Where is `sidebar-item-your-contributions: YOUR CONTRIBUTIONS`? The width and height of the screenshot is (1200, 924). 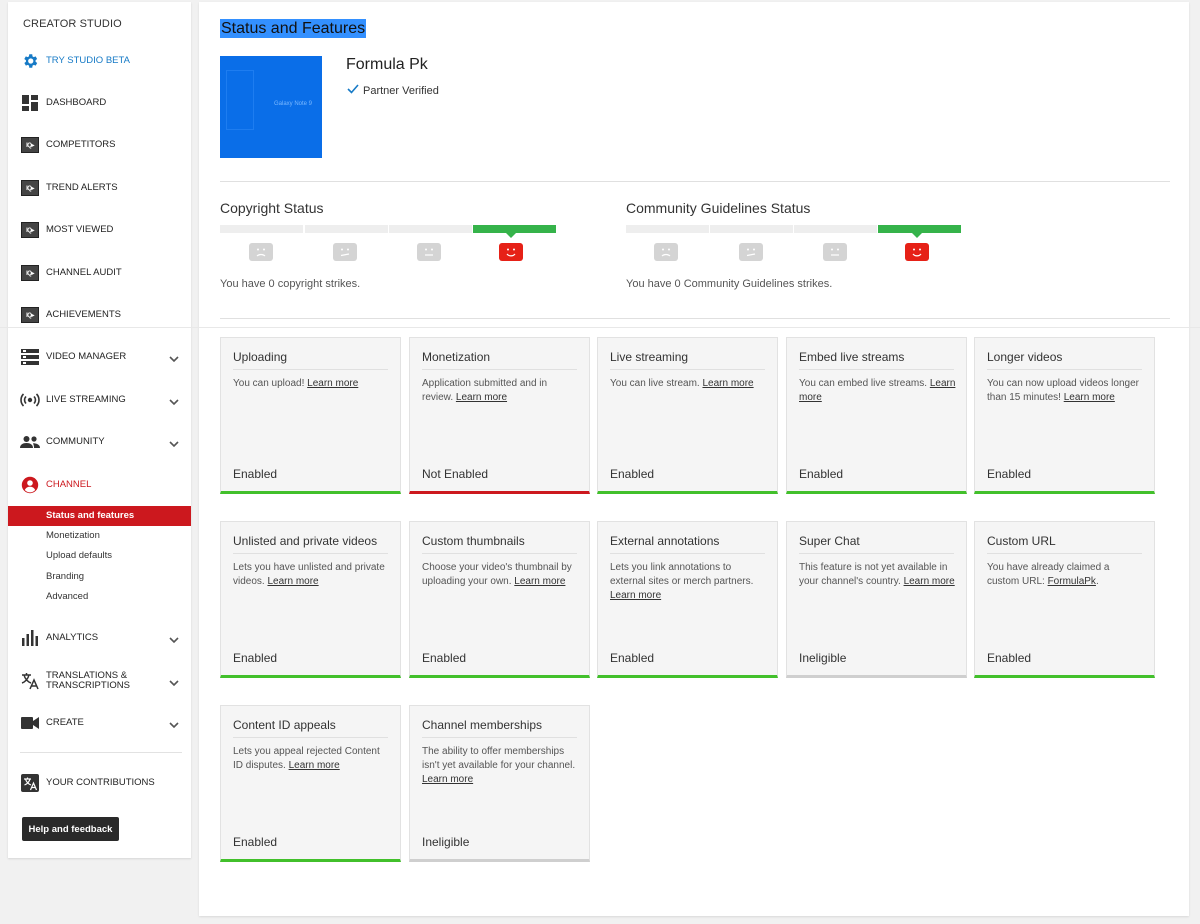
sidebar-item-your-contributions: YOUR CONTRIBUTIONS is located at coordinates (99, 783).